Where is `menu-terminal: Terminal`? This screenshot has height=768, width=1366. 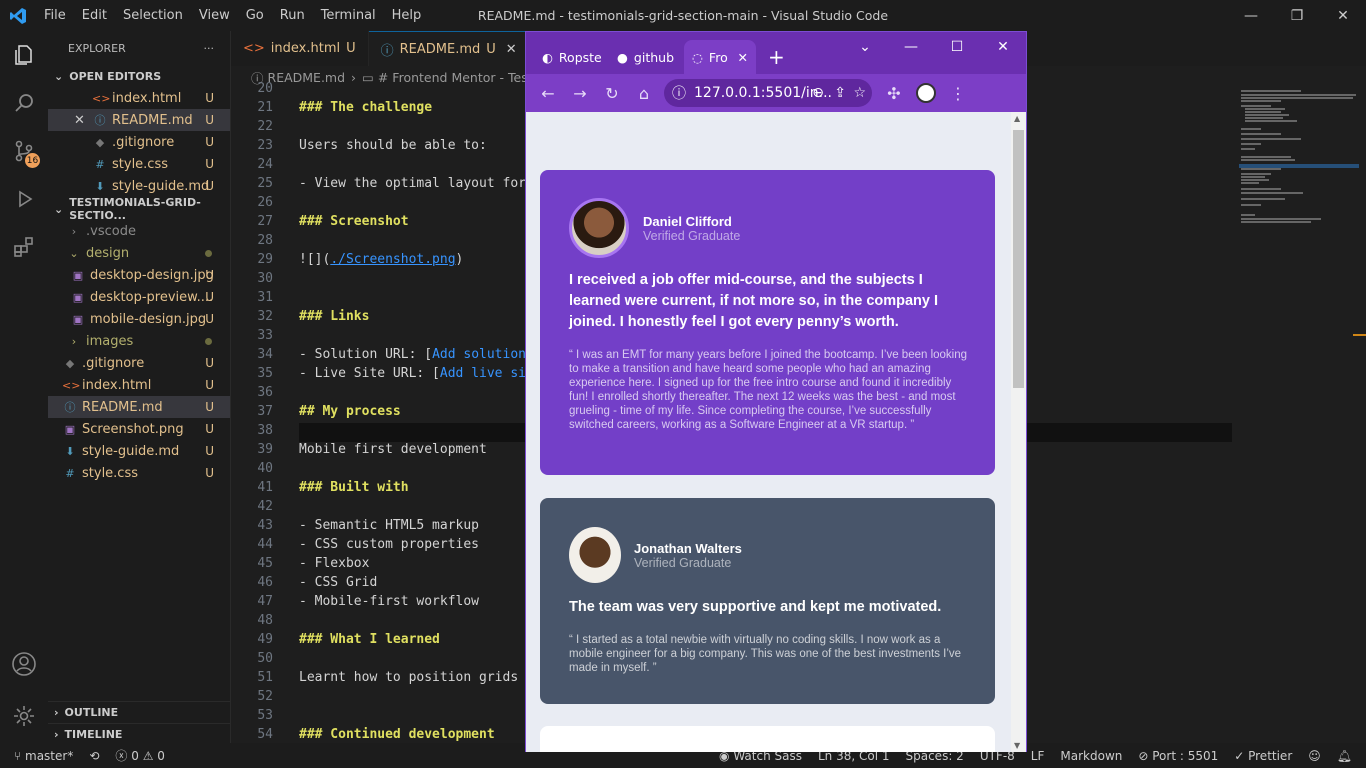
menu-terminal: Terminal is located at coordinates (348, 15).